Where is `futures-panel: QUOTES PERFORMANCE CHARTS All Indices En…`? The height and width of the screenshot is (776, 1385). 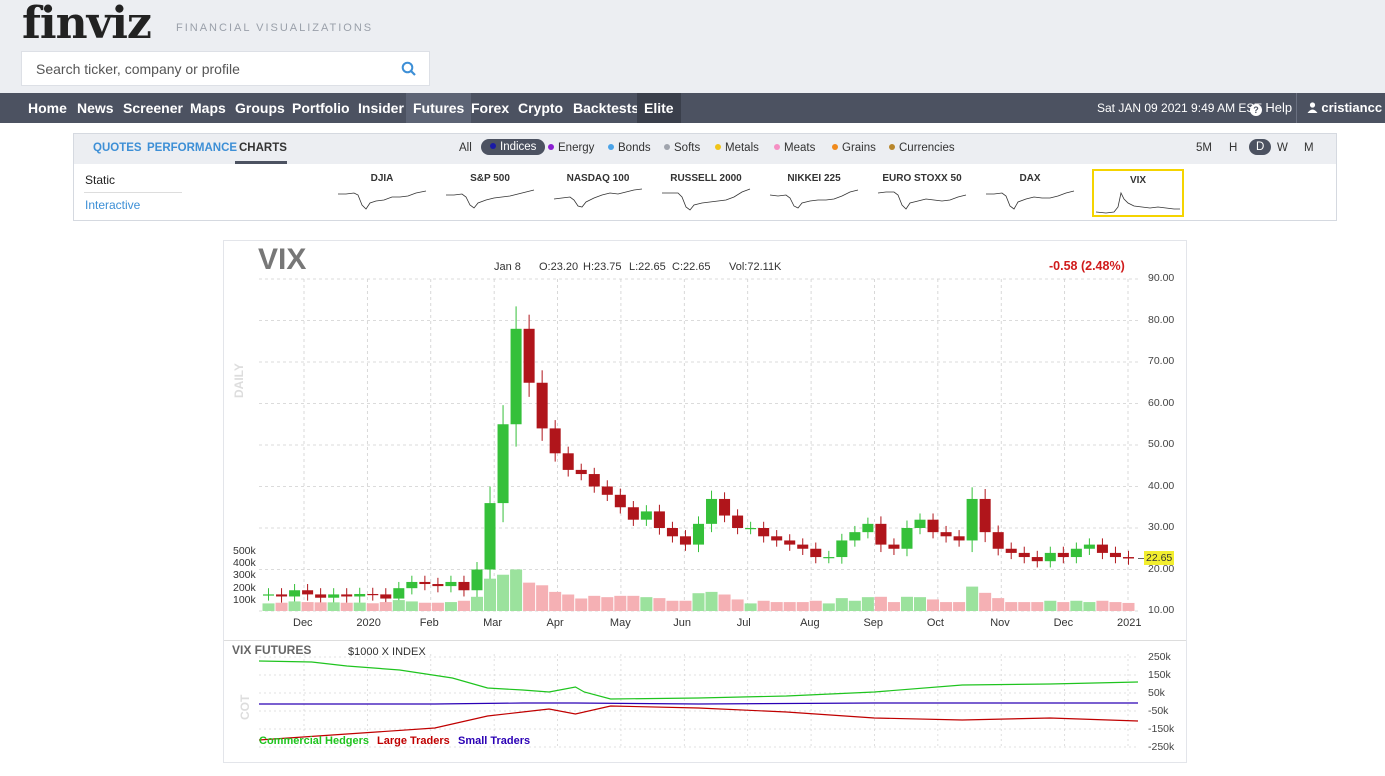 futures-panel: QUOTES PERFORMANCE CHARTS All Indices En… is located at coordinates (705, 177).